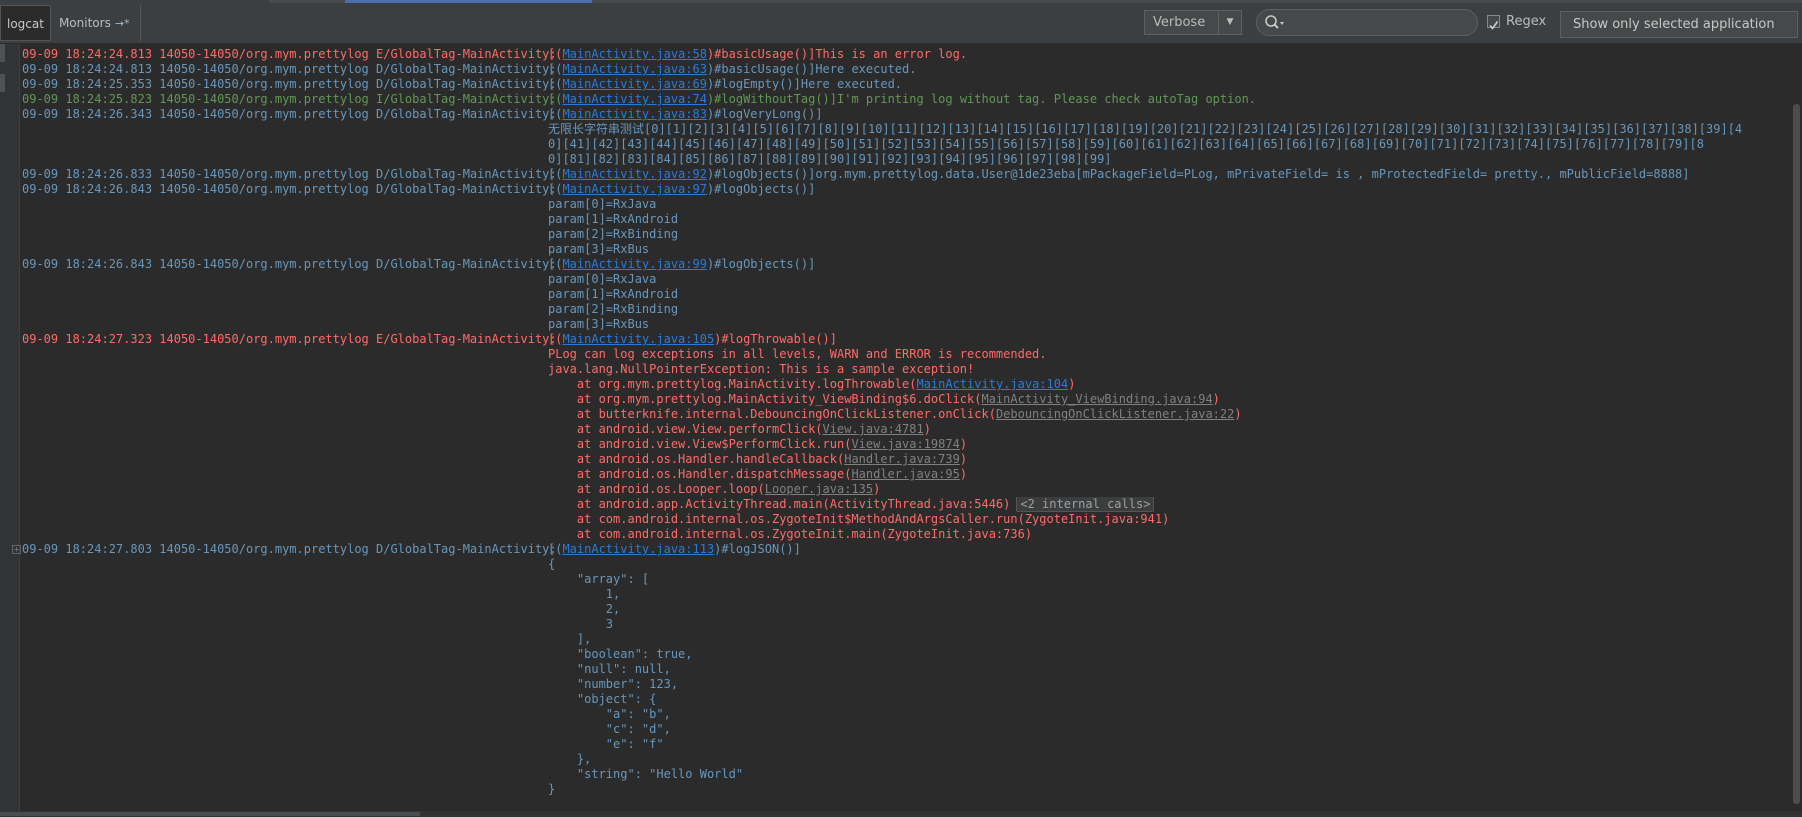  Describe the element at coordinates (902, 459) in the screenshot. I see `stacktrace-link: Handler.java:739` at that location.